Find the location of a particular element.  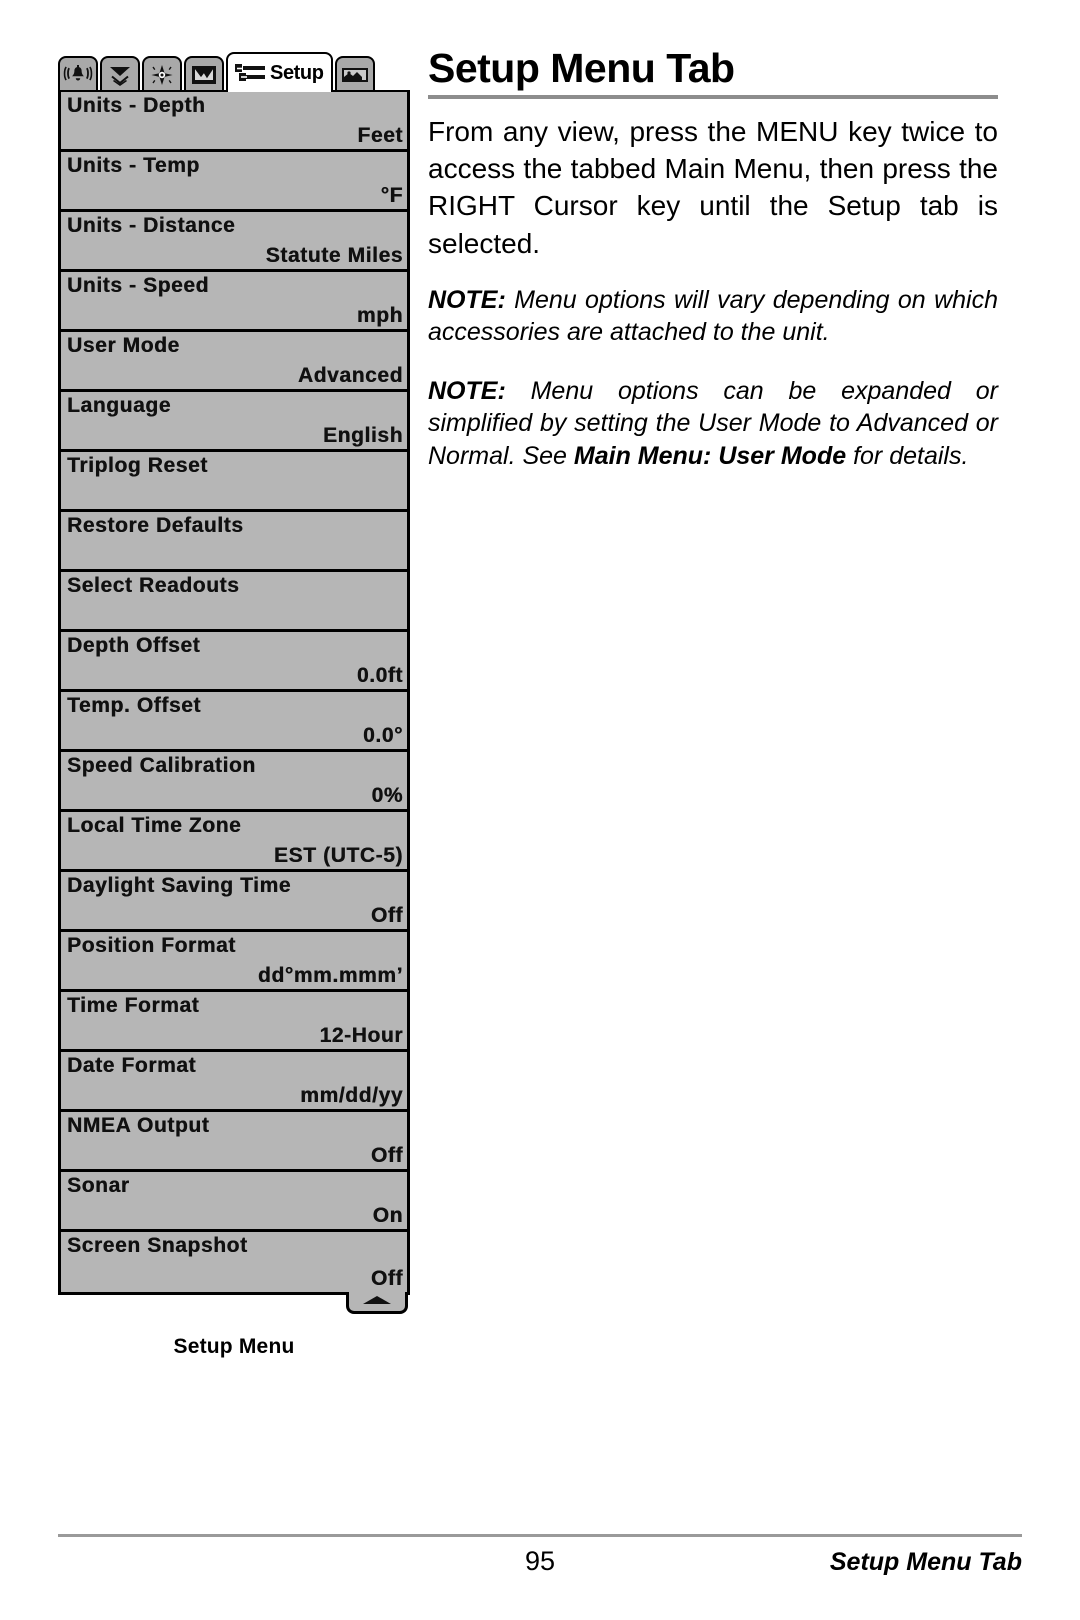

menu-row-time-format: Time Format 12-Hour is located at coordinates (234, 1022).